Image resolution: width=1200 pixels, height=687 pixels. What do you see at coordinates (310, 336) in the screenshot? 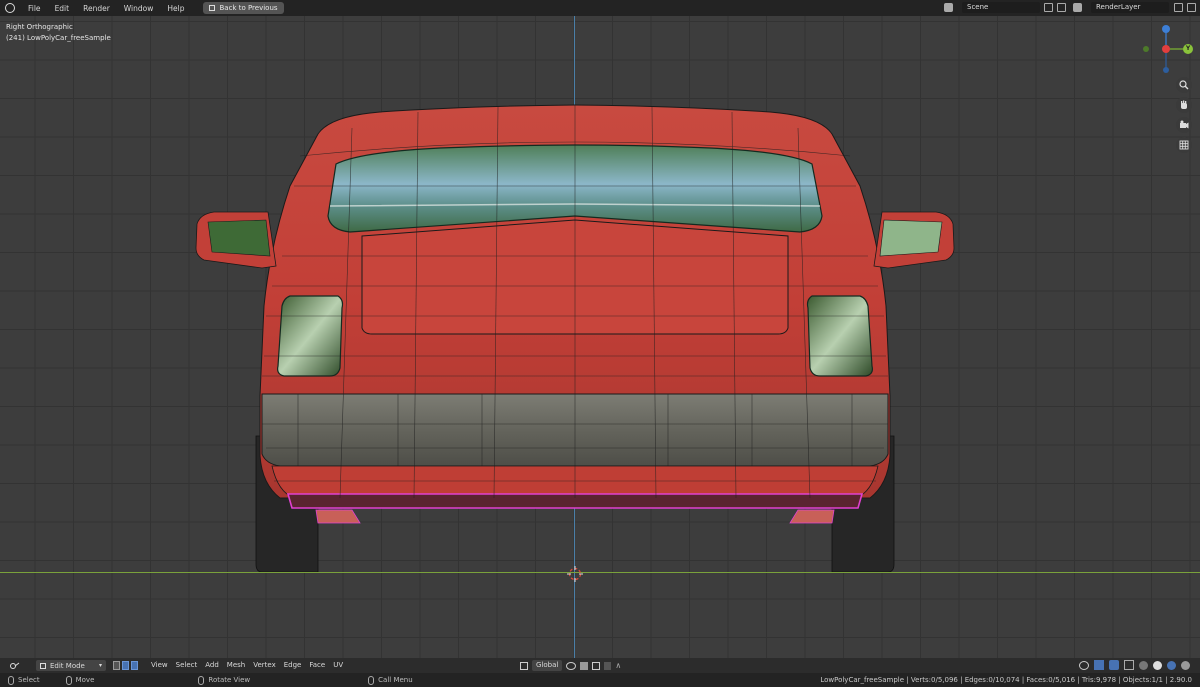
I see `left-tail-light` at bounding box center [310, 336].